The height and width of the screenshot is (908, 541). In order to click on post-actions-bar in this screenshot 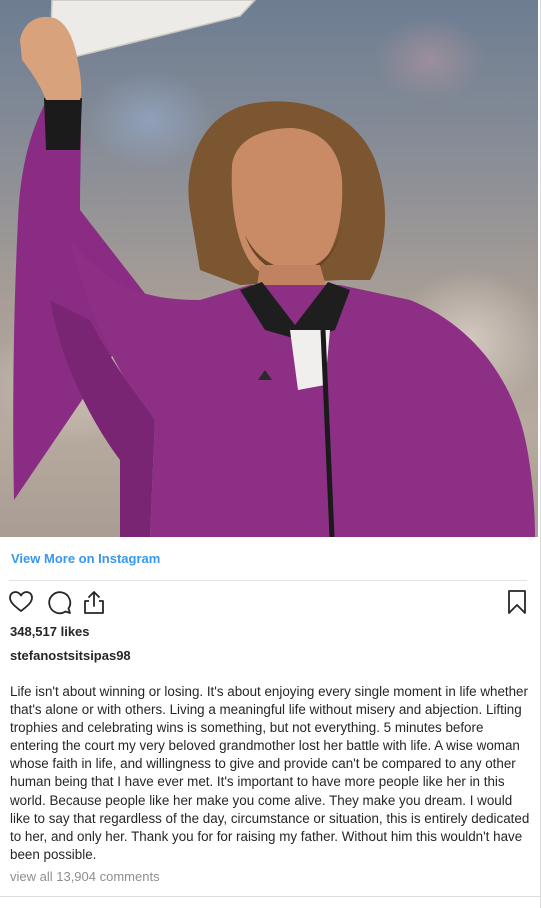, I will do `click(268, 602)`.